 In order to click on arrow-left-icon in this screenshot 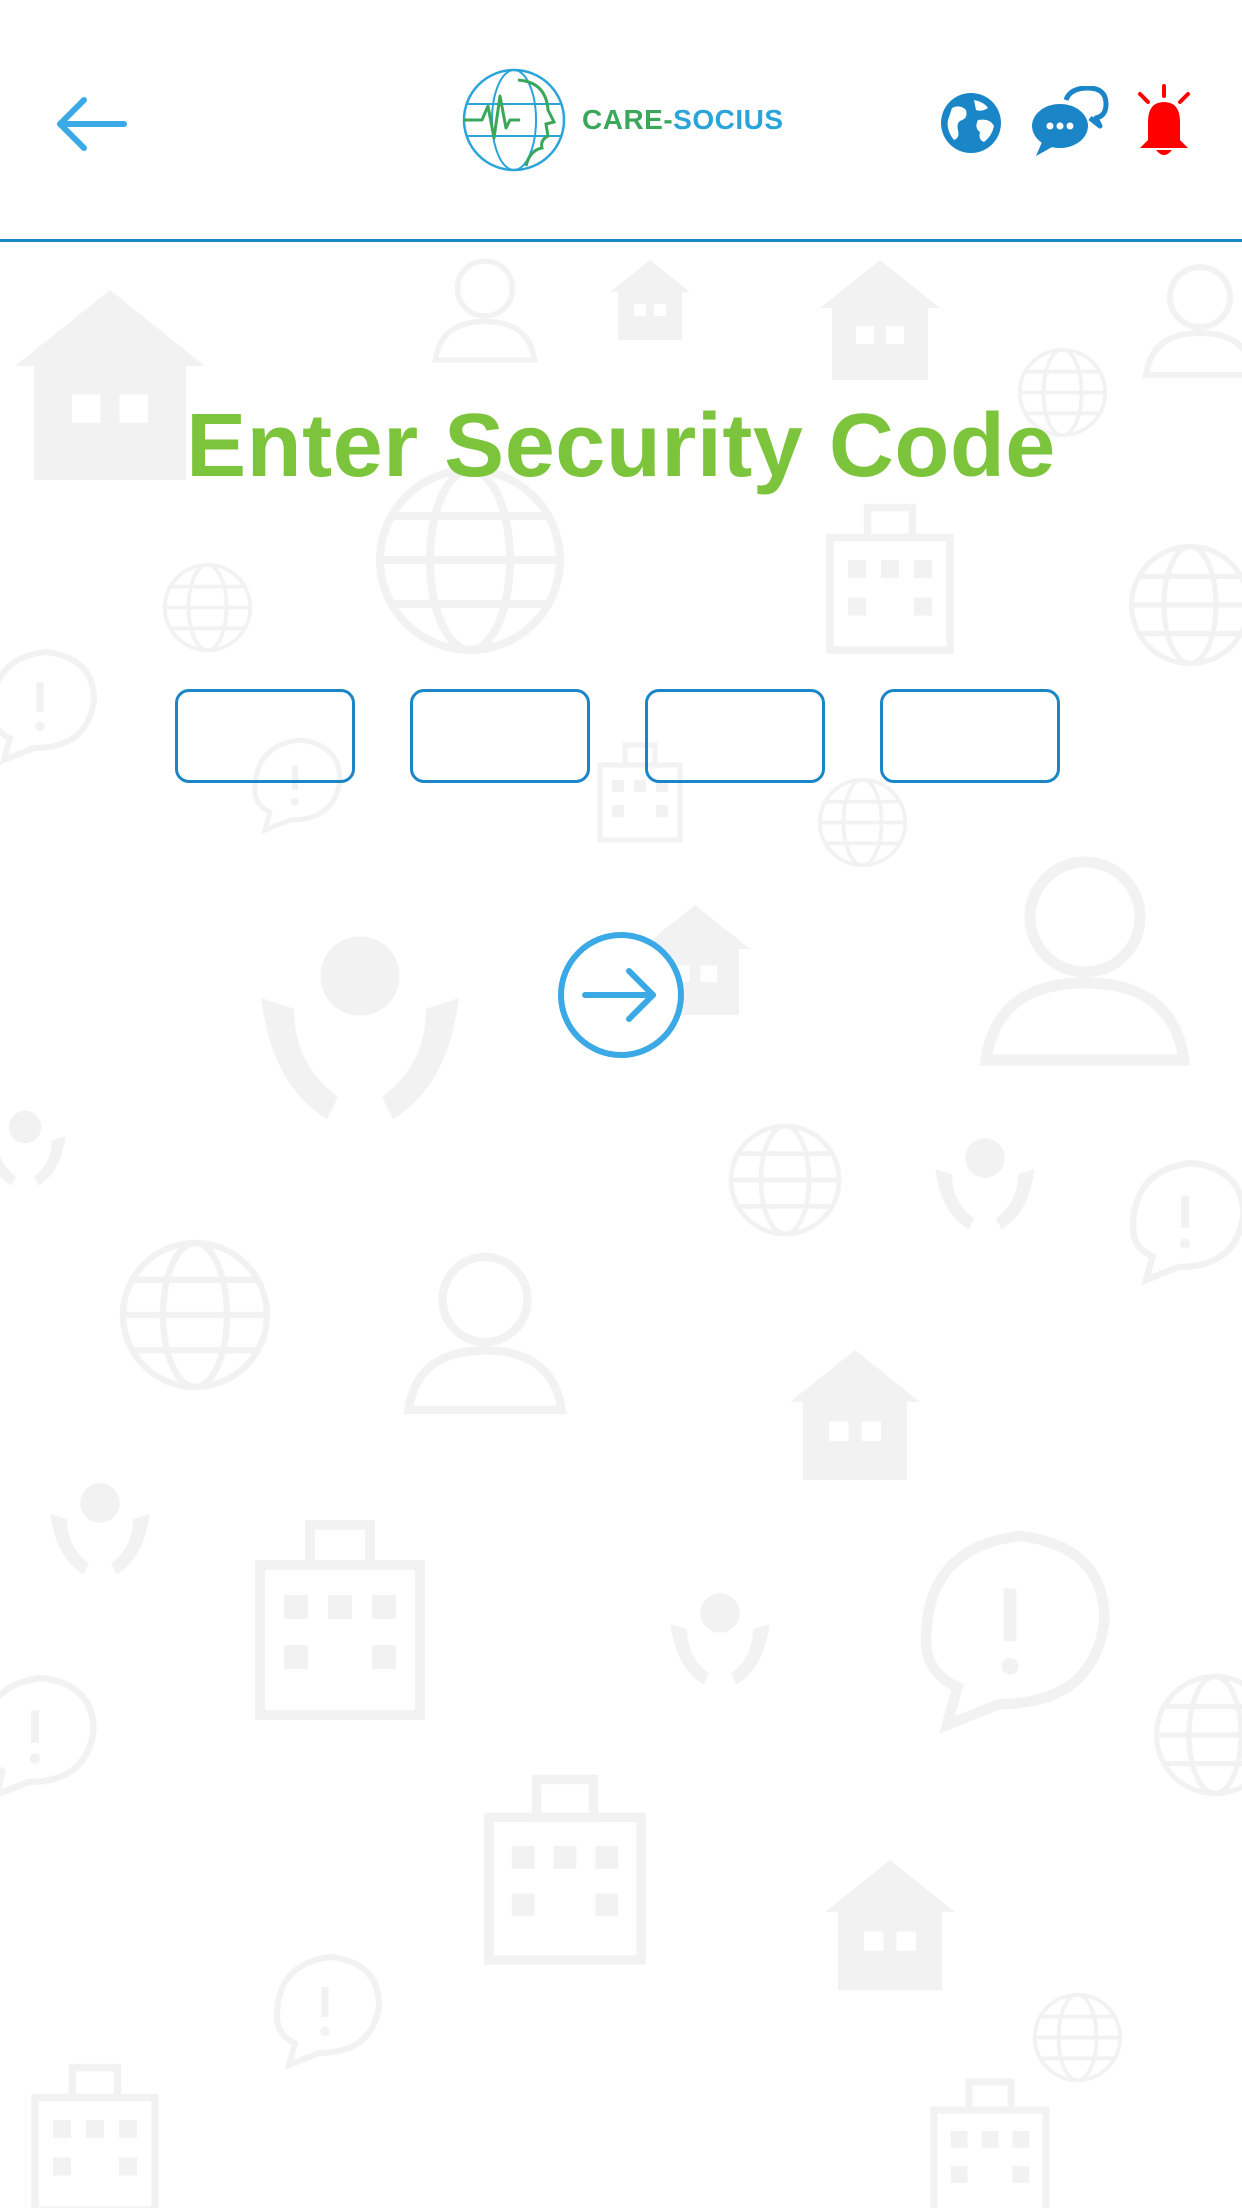, I will do `click(92, 124)`.